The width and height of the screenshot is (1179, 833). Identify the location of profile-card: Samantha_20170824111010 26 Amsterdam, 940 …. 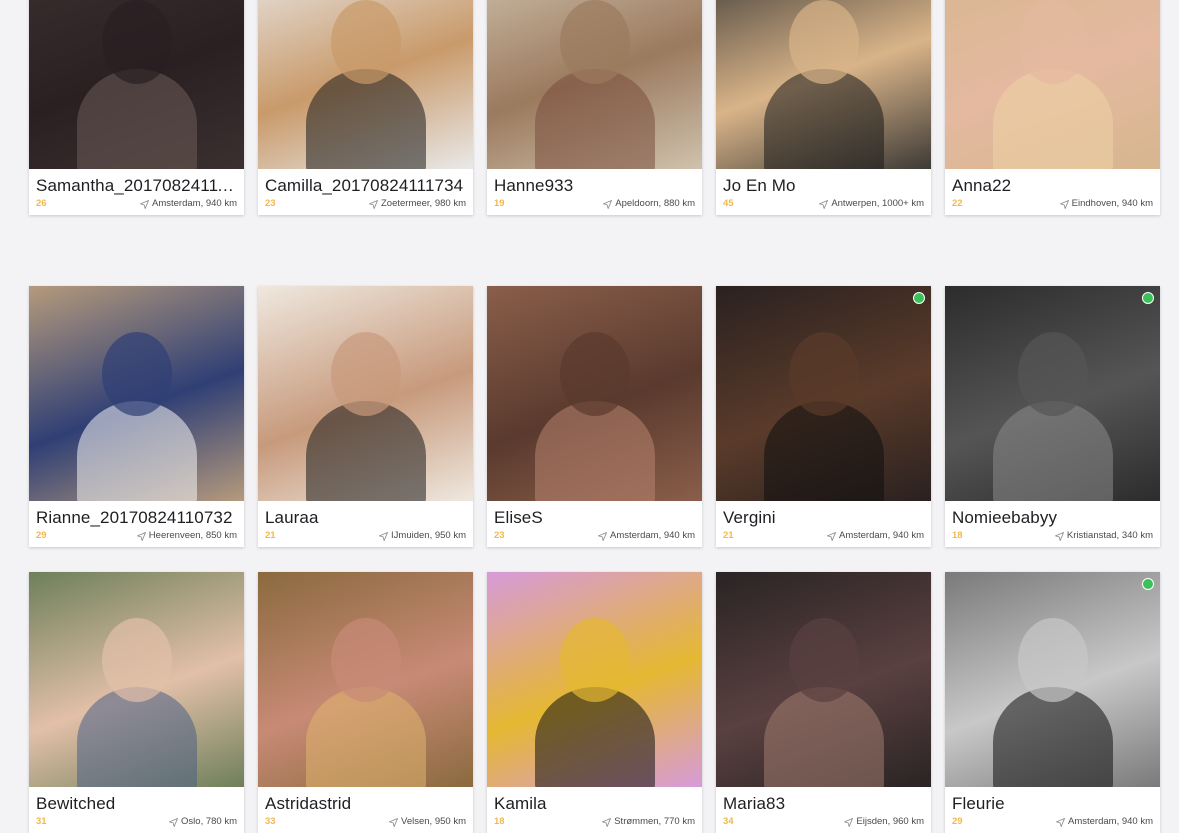
(136, 107).